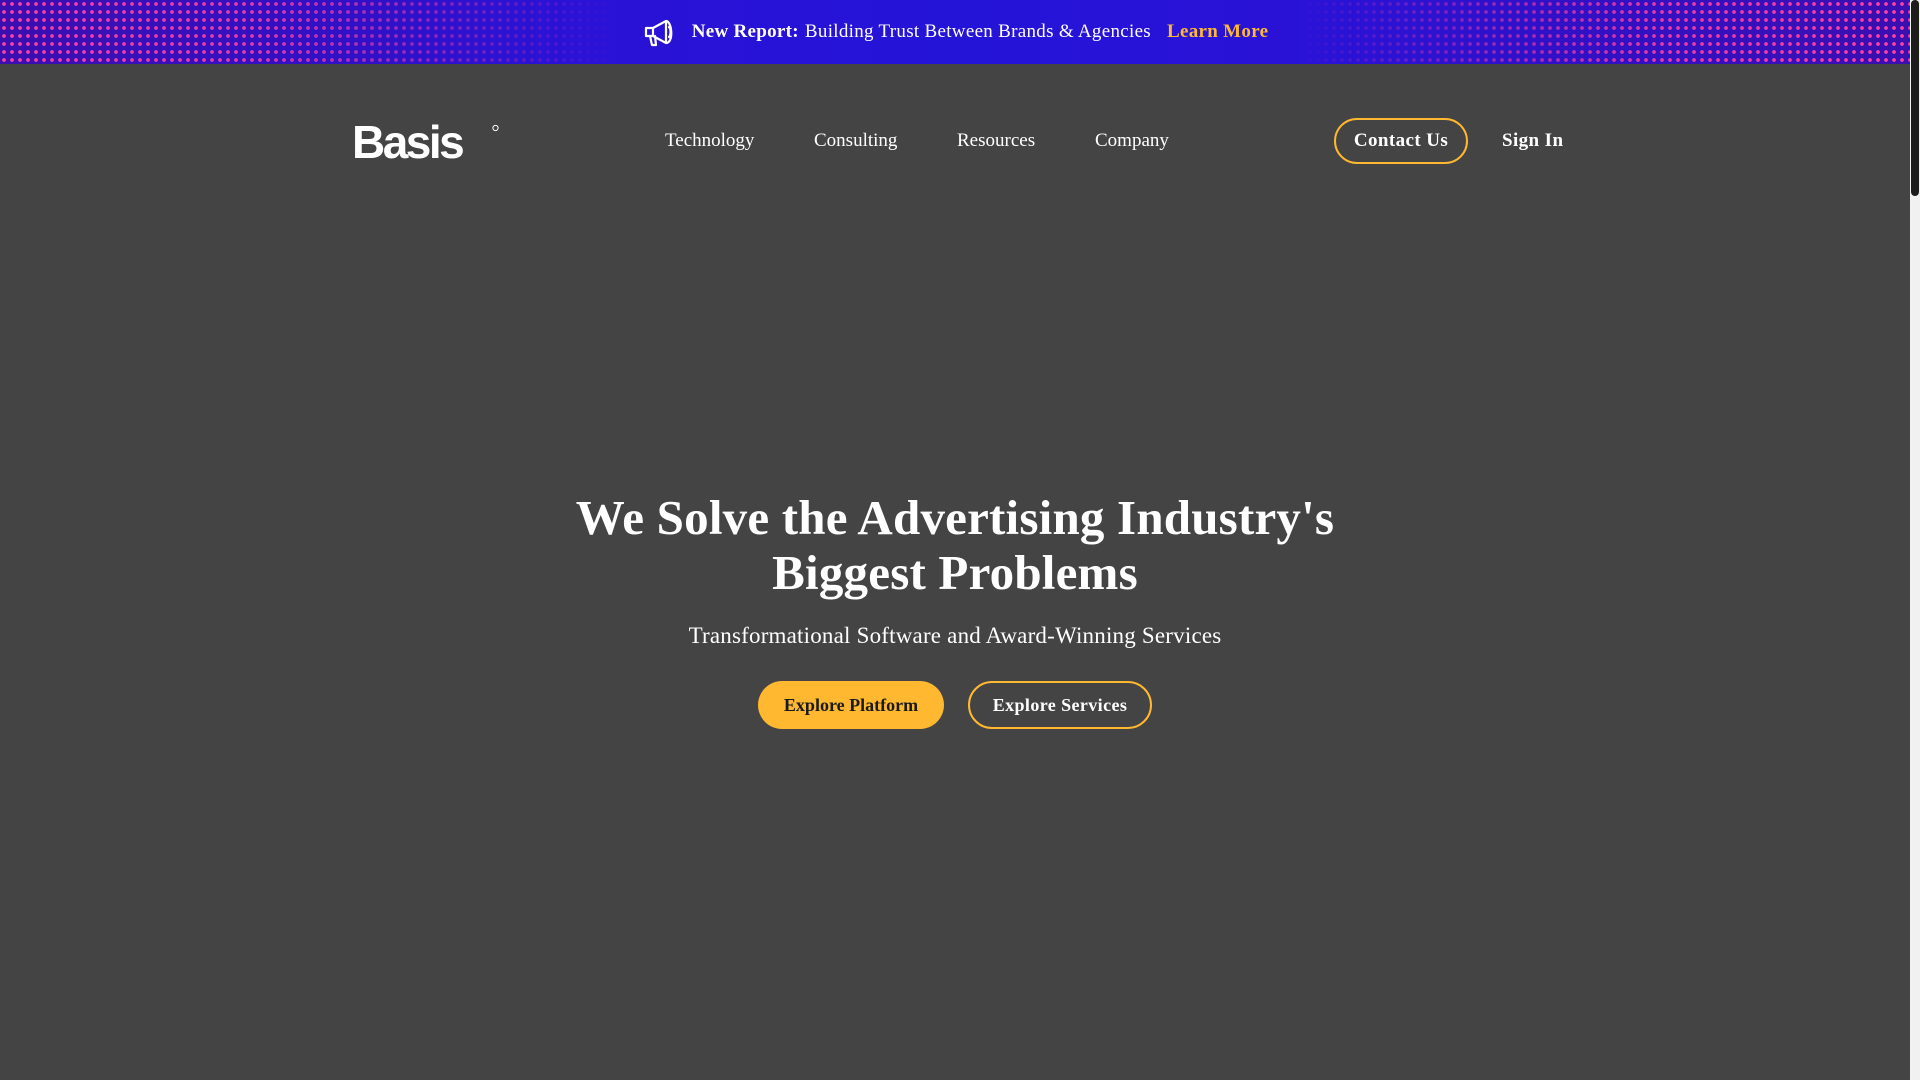 This screenshot has width=1920, height=1080. I want to click on banner-report-text: Building Trust Between Brands & Agencies, so click(977, 31).